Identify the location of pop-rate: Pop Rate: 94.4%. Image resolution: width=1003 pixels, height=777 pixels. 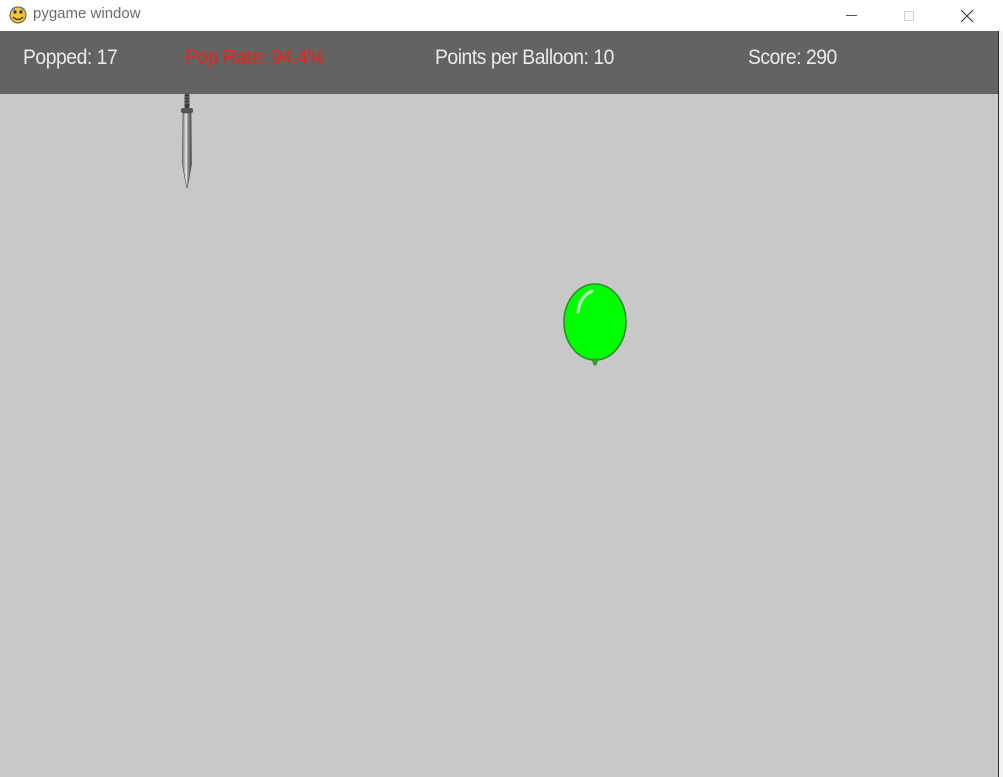
(255, 57).